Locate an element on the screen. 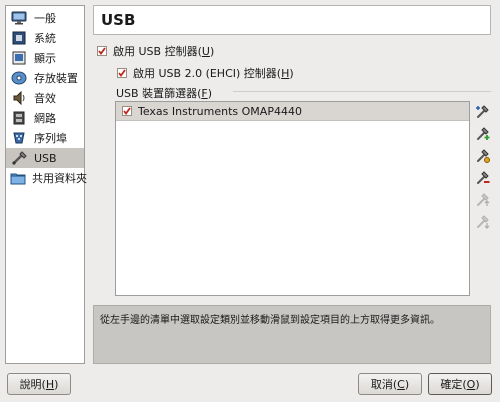 This screenshot has width=500, height=402. sidebar-item-display: 顯示 is located at coordinates (45, 58).